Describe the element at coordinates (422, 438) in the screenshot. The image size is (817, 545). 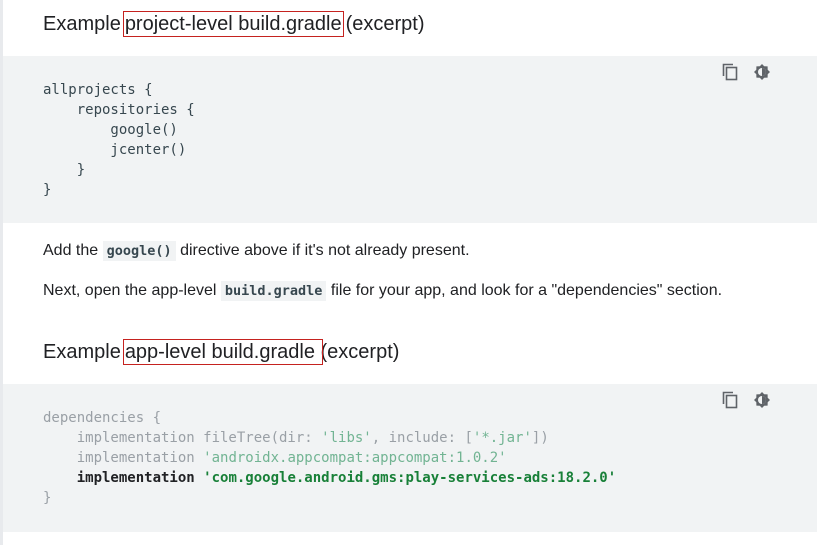
I see `code-token: , include: [` at that location.